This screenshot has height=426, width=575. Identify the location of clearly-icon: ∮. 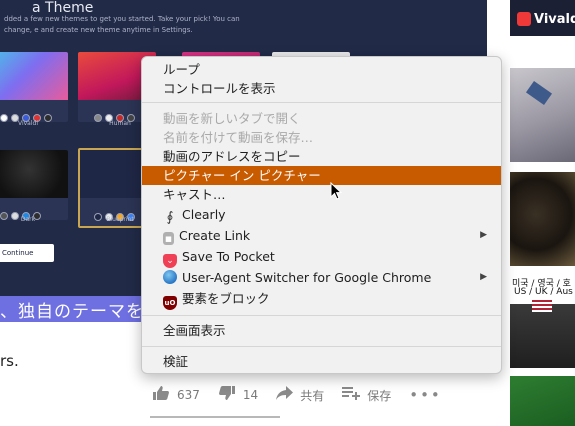
(170, 217).